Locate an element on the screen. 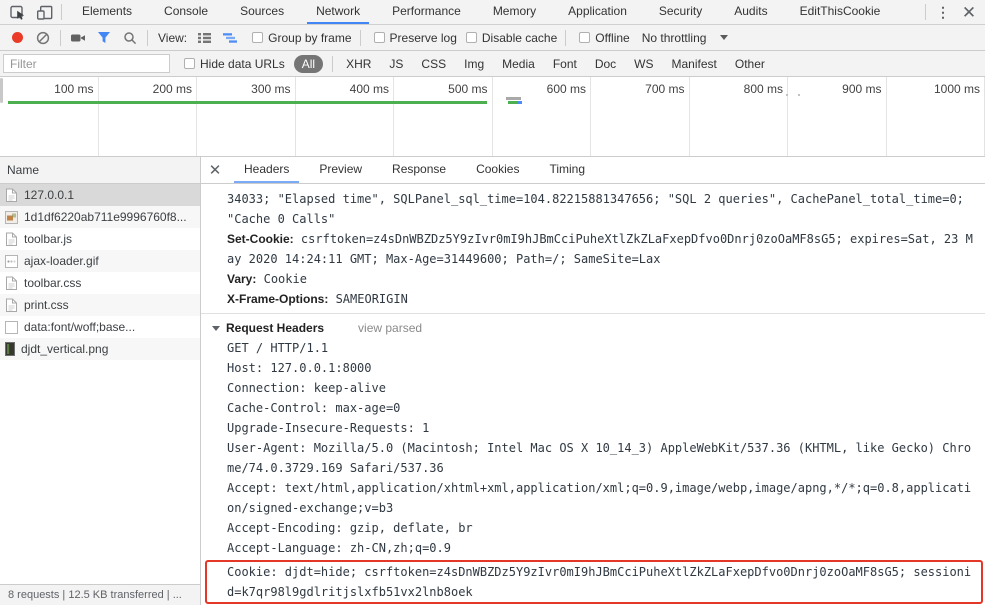  use-large-rows-icon is located at coordinates (204, 38).